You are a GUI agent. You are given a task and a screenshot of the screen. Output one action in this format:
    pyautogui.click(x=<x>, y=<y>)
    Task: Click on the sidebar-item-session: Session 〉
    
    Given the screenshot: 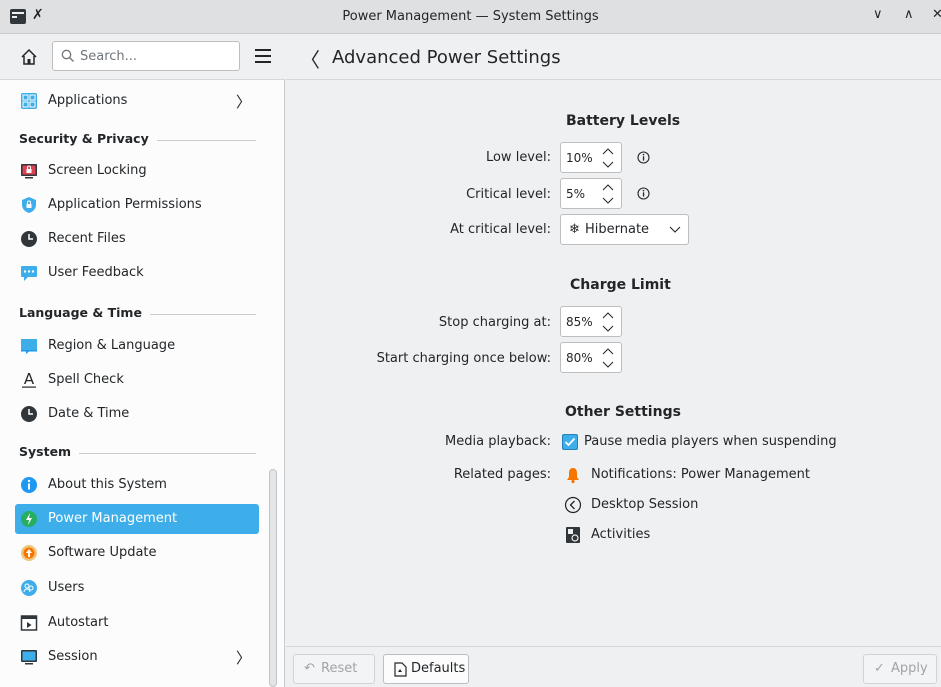 What is the action you would take?
    pyautogui.click(x=137, y=657)
    